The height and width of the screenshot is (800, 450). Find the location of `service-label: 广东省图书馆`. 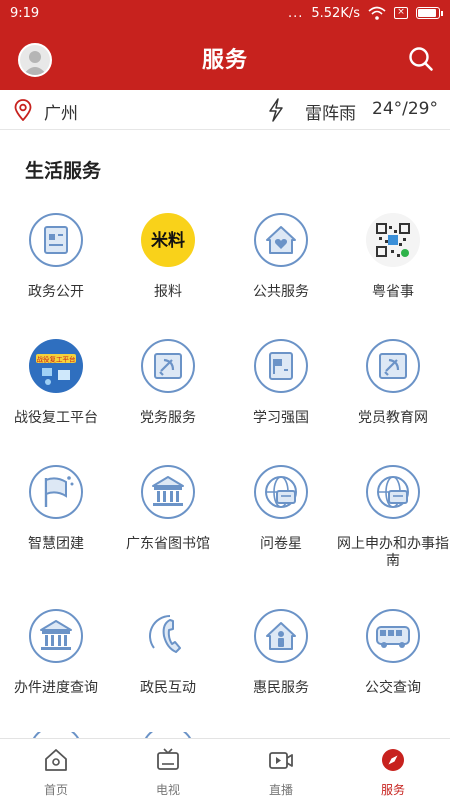

service-label: 广东省图书馆 is located at coordinates (168, 544).